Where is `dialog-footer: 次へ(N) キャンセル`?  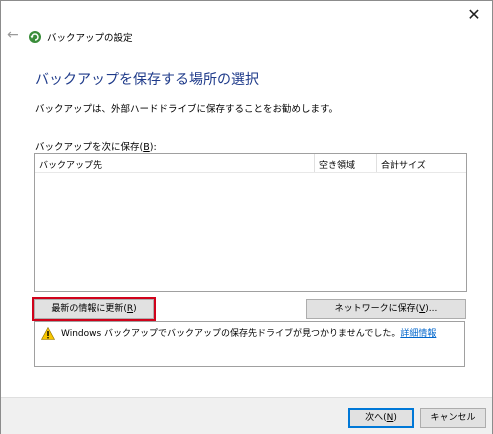 dialog-footer: 次へ(N) キャンセル is located at coordinates (246, 415).